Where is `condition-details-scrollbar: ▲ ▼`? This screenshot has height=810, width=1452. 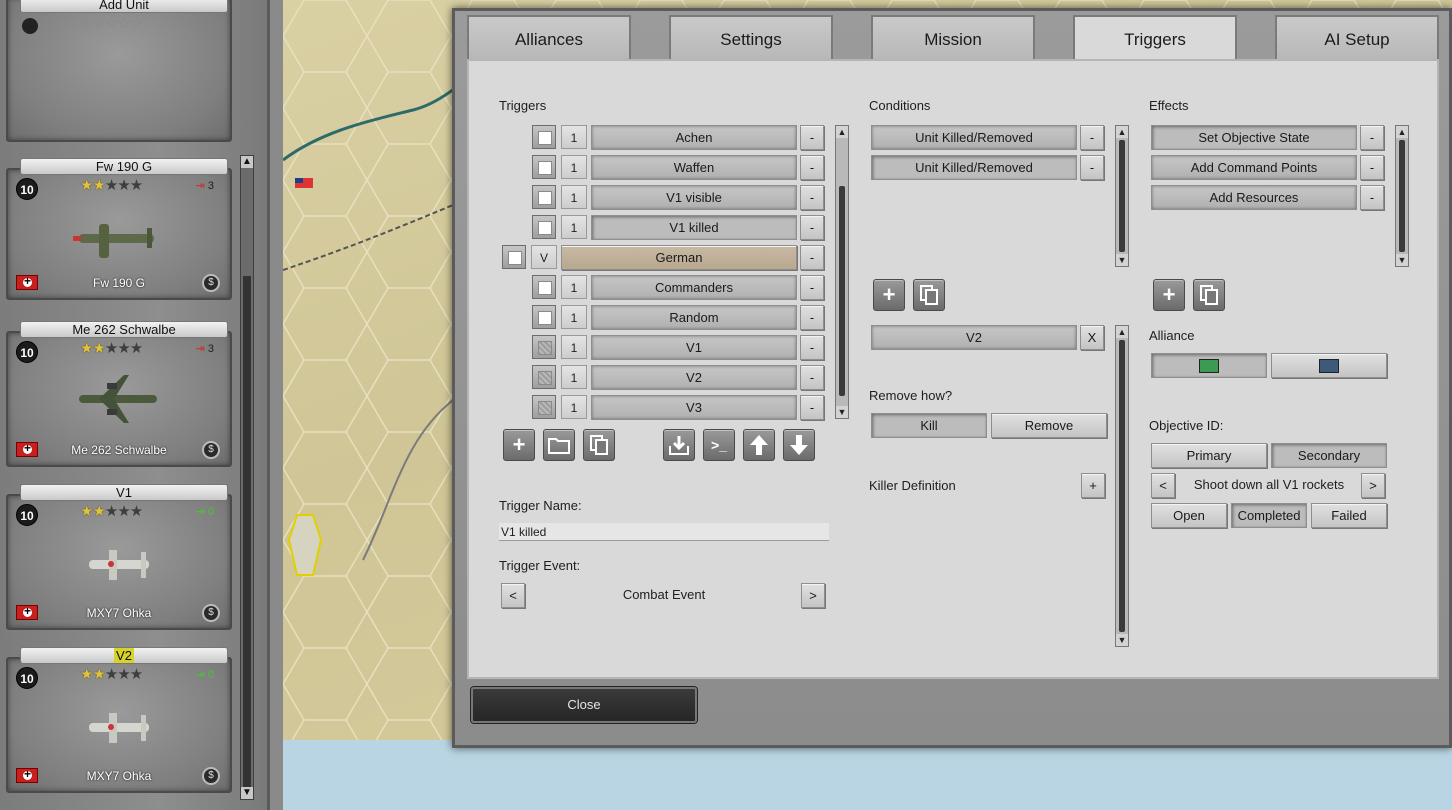 condition-details-scrollbar: ▲ ▼ is located at coordinates (1122, 486).